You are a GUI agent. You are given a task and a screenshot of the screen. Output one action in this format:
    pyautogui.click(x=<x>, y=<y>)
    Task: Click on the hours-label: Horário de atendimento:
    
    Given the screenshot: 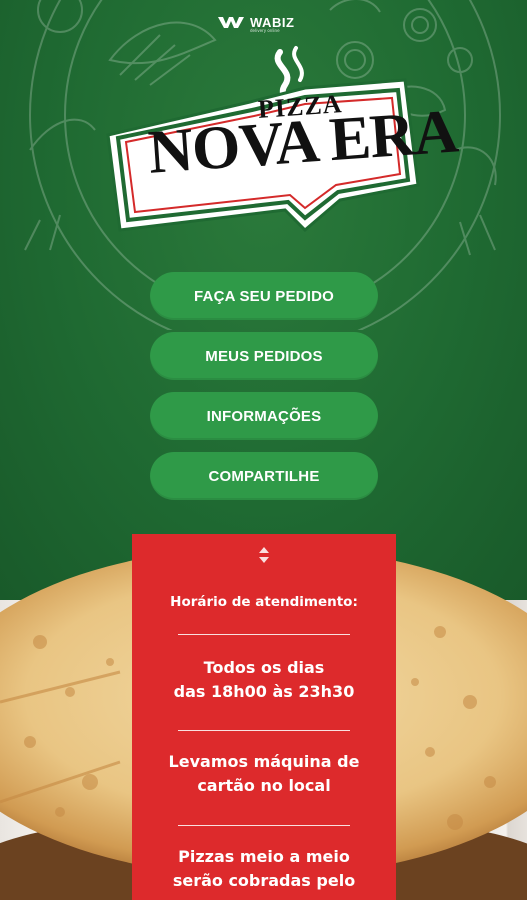 What is the action you would take?
    pyautogui.click(x=264, y=602)
    